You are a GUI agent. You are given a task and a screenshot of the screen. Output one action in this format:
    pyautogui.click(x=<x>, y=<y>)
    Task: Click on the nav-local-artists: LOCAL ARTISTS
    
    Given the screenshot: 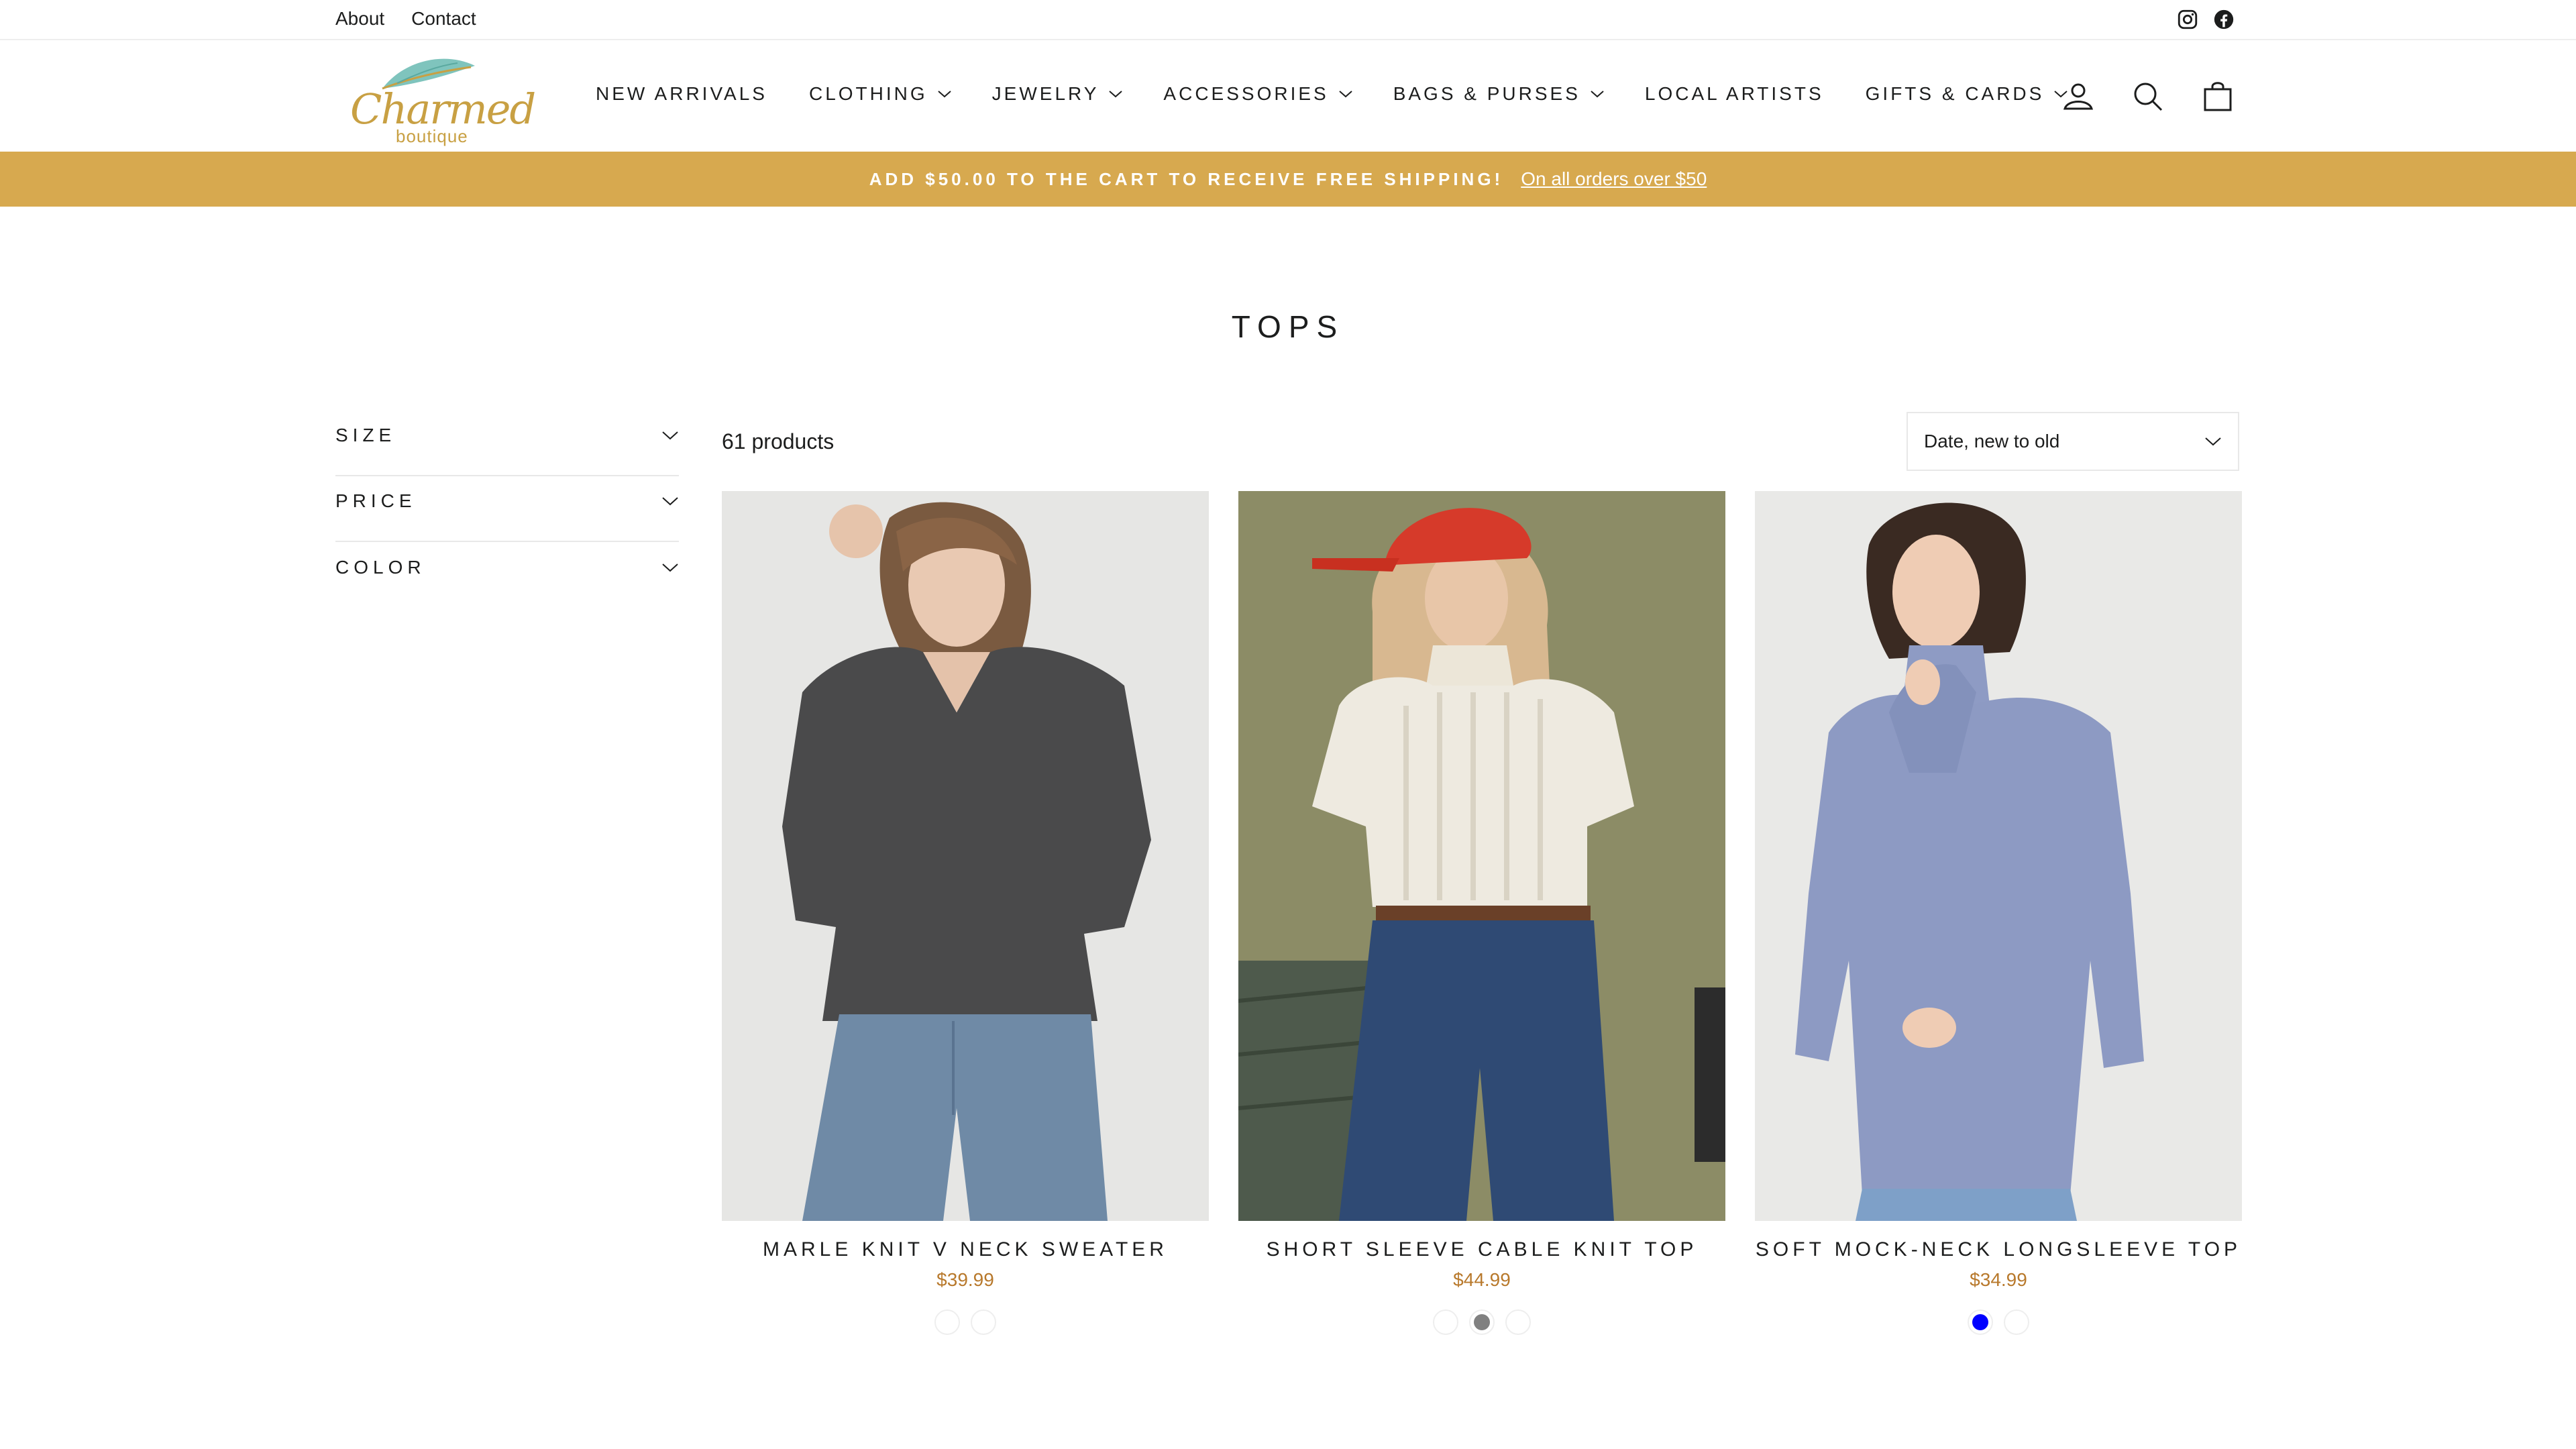 What is the action you would take?
    pyautogui.click(x=1734, y=94)
    